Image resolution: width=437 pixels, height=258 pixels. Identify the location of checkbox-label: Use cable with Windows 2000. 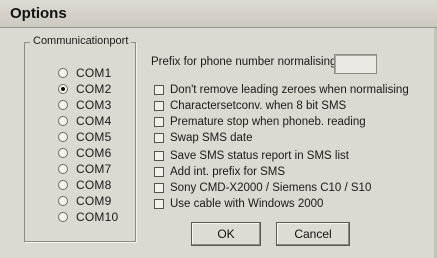
(247, 204).